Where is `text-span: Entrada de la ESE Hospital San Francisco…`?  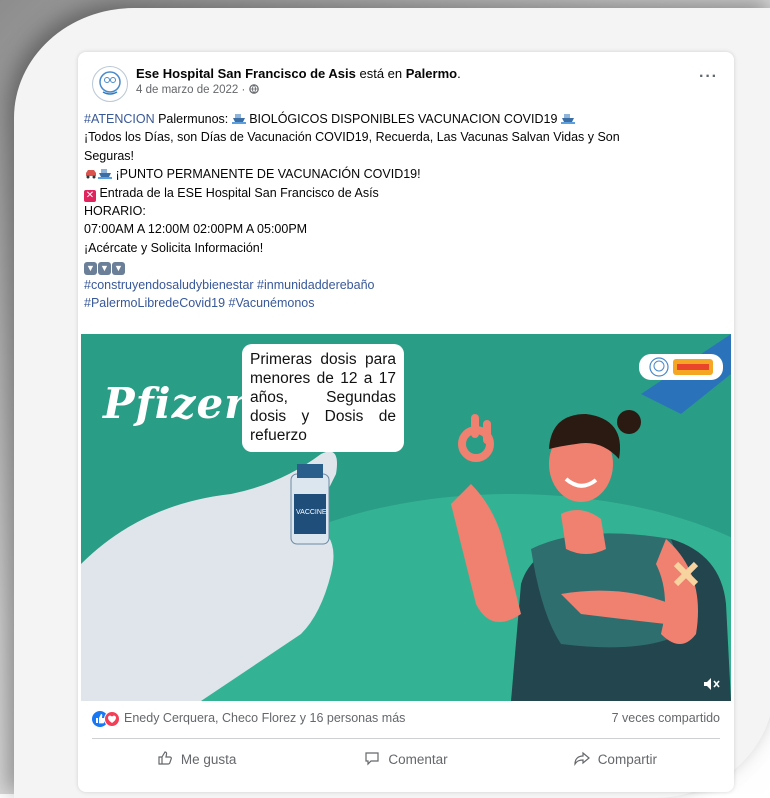
text-span: Entrada de la ESE Hospital San Francisco… is located at coordinates (237, 192).